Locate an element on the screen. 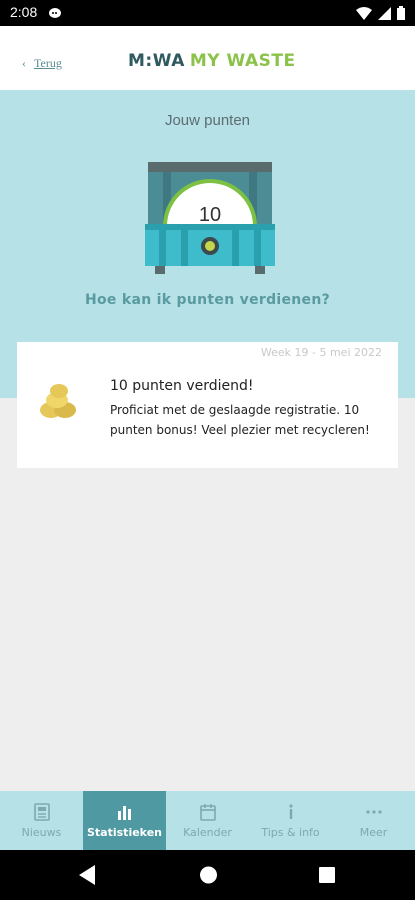 This screenshot has height=900, width=415. info-icon is located at coordinates (290, 811).